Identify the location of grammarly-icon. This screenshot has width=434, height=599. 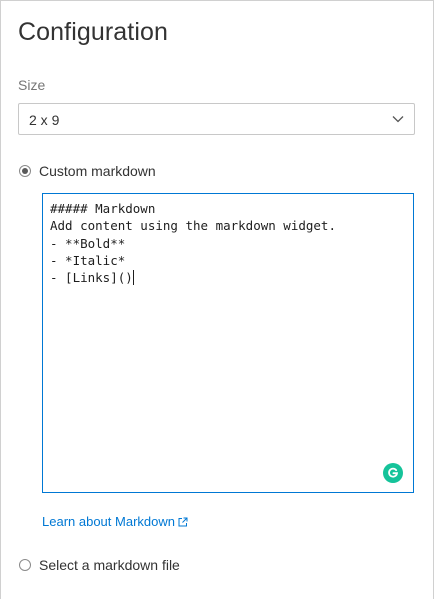
(393, 473).